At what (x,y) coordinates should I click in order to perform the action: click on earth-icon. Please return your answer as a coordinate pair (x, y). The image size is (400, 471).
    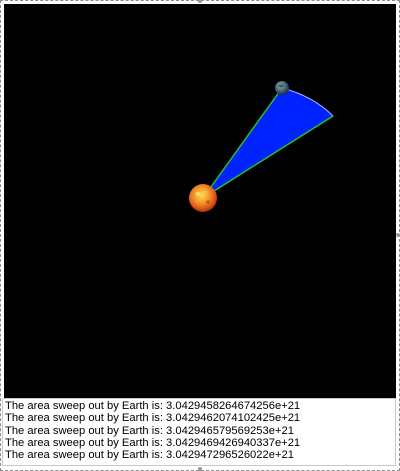
    Looking at the image, I should click on (282, 88).